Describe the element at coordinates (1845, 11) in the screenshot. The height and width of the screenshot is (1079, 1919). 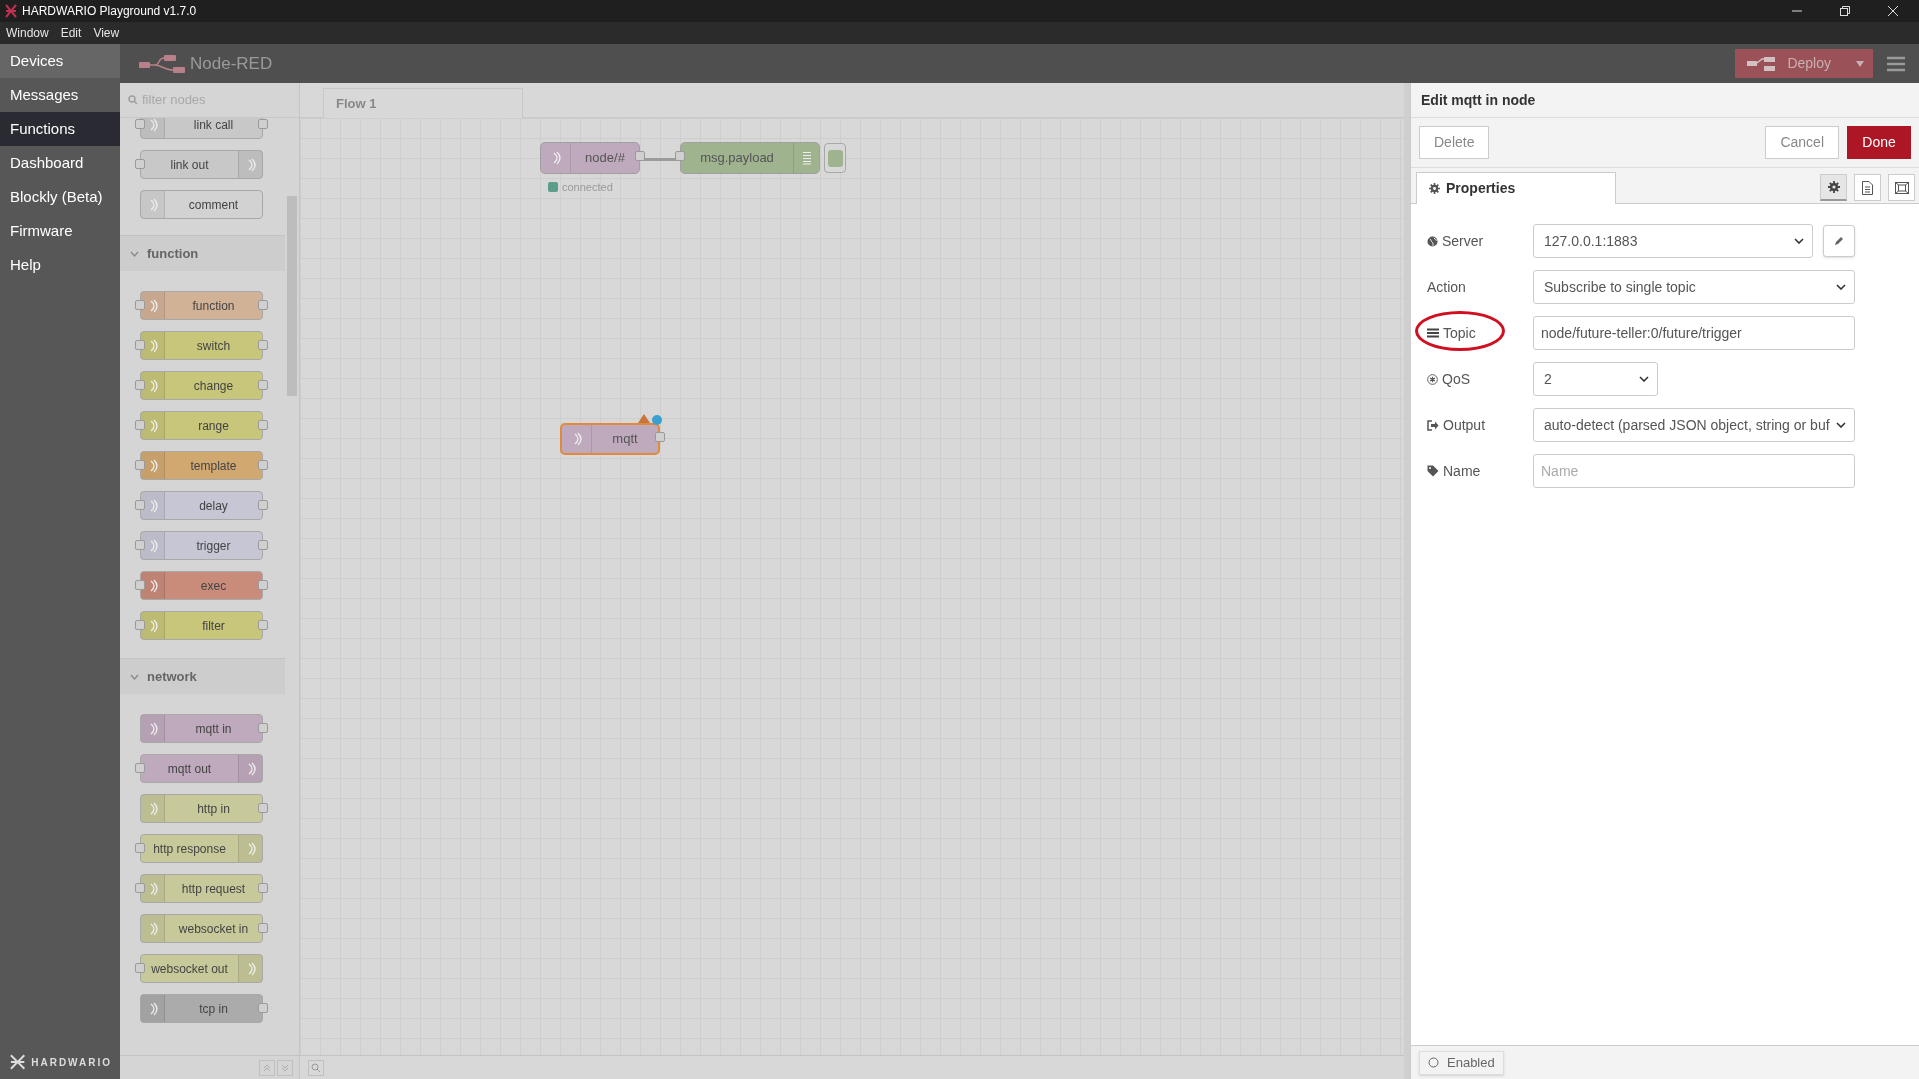
I see `restore-icon` at that location.